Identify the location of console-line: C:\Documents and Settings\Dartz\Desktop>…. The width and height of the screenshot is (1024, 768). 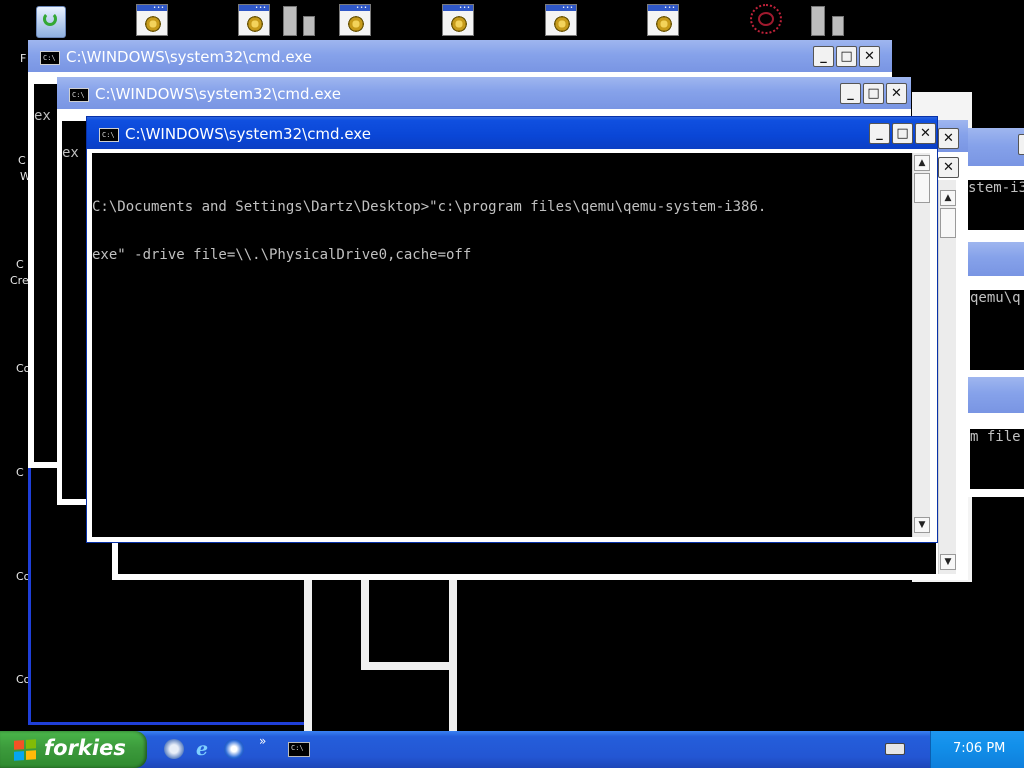
(429, 207).